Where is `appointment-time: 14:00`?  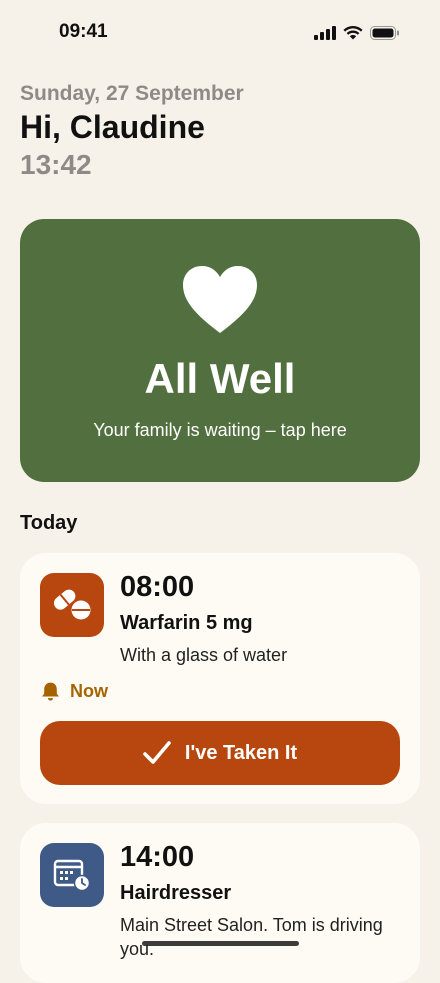
appointment-time: 14:00 is located at coordinates (157, 857).